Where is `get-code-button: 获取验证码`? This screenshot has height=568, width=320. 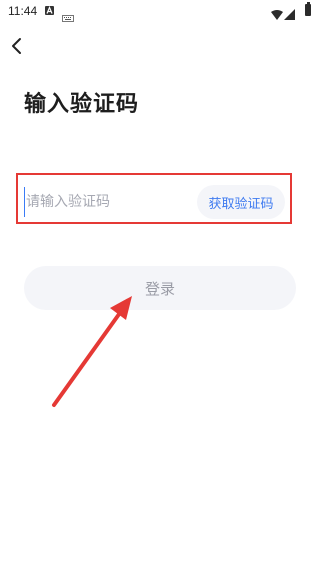
get-code-button: 获取验证码 is located at coordinates (241, 202).